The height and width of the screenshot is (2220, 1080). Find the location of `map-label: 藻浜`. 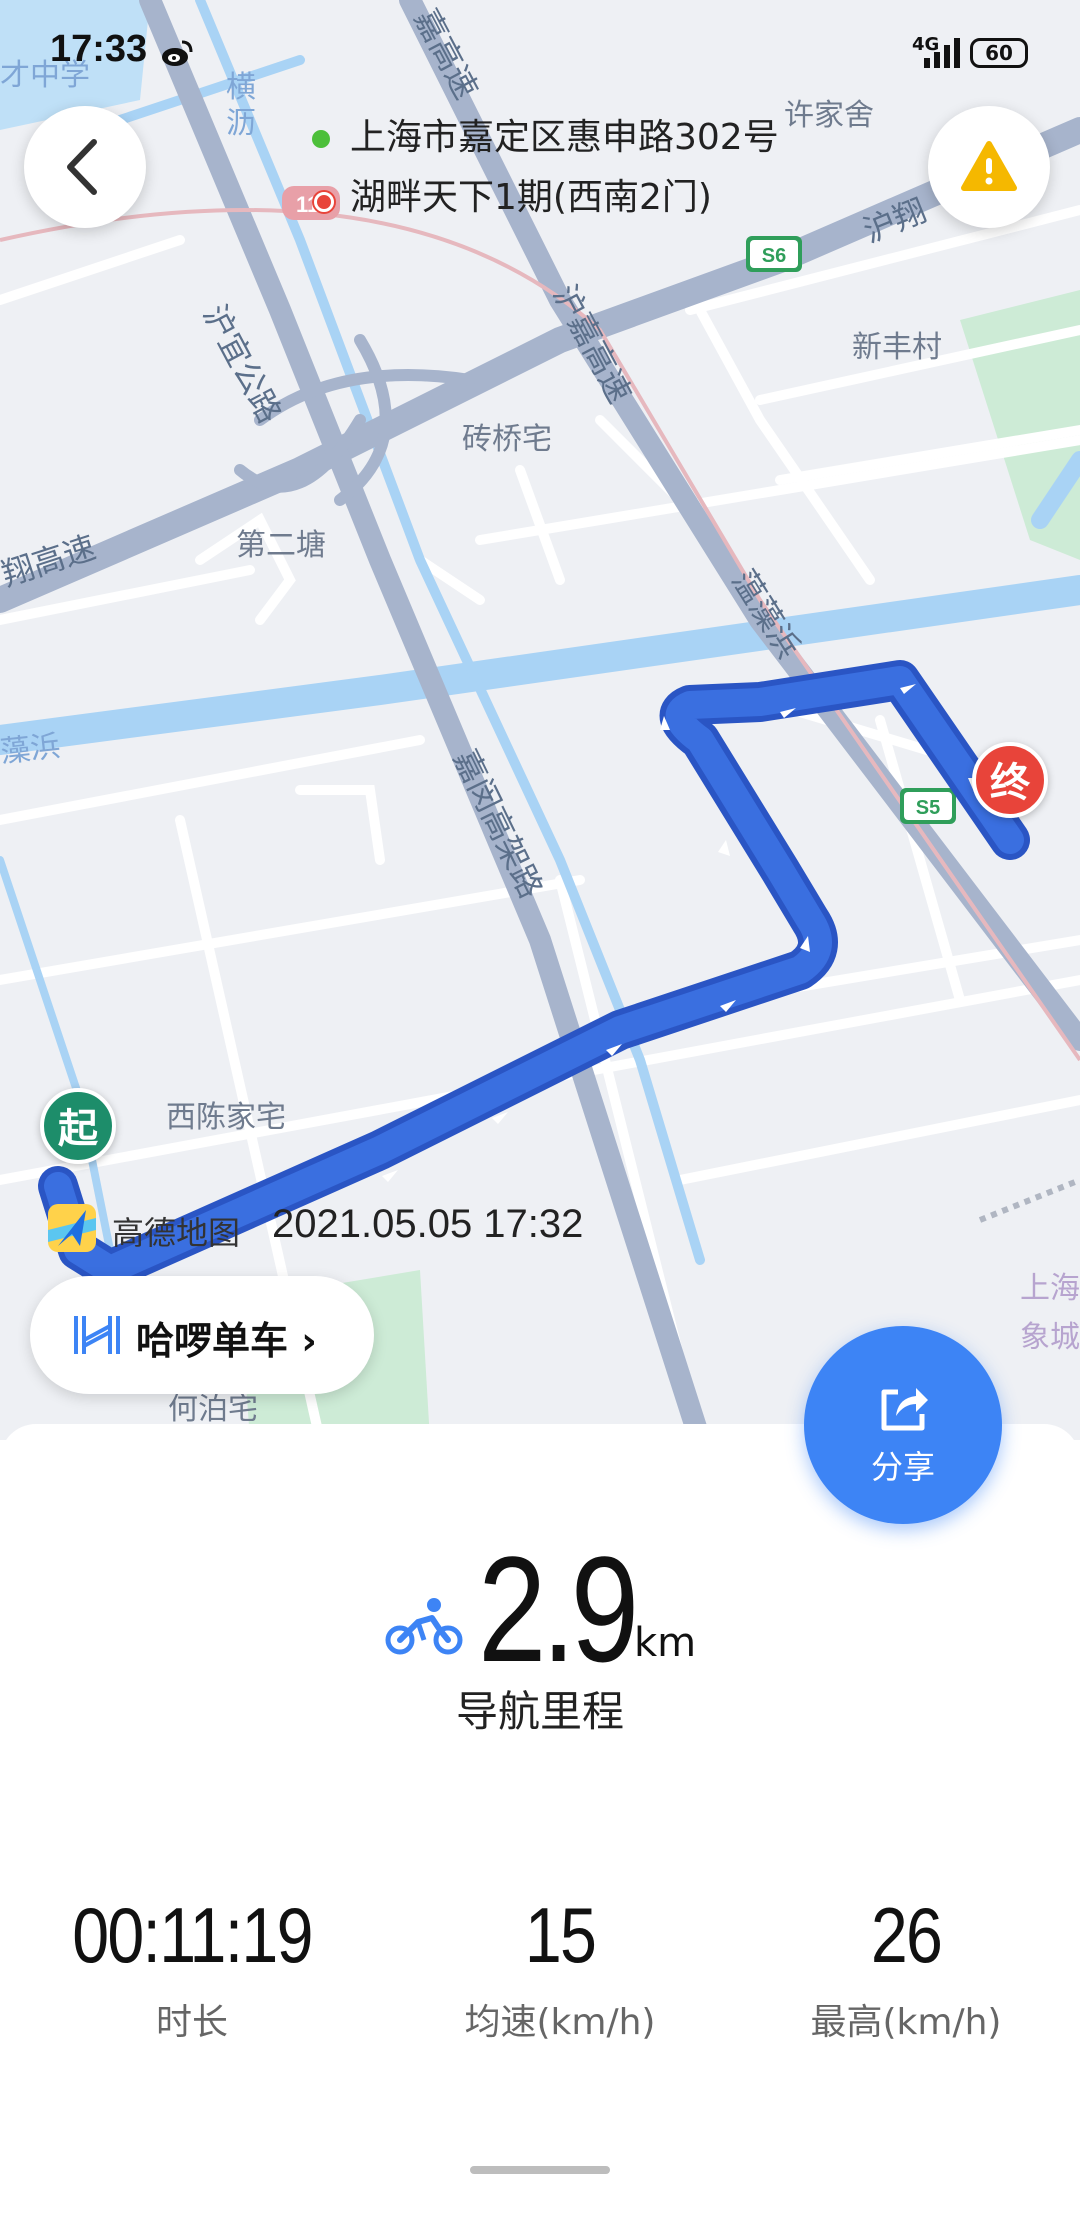

map-label: 藻浜 is located at coordinates (31, 749).